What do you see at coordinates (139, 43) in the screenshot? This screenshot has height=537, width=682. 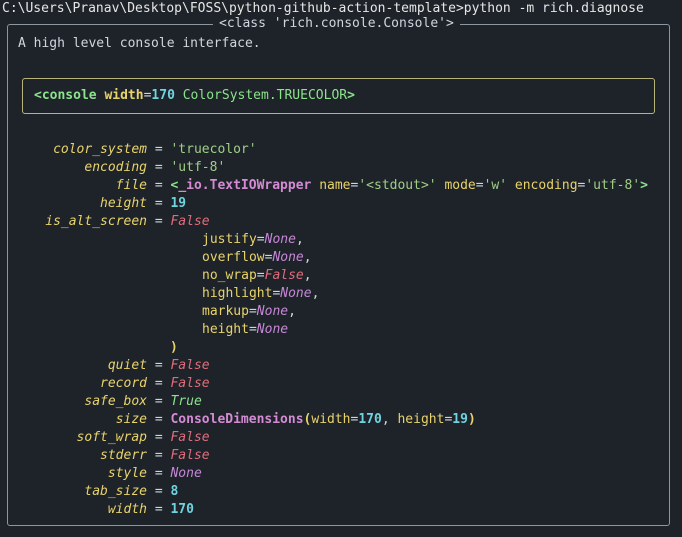 I see `panel-description: A high level console interface.` at bounding box center [139, 43].